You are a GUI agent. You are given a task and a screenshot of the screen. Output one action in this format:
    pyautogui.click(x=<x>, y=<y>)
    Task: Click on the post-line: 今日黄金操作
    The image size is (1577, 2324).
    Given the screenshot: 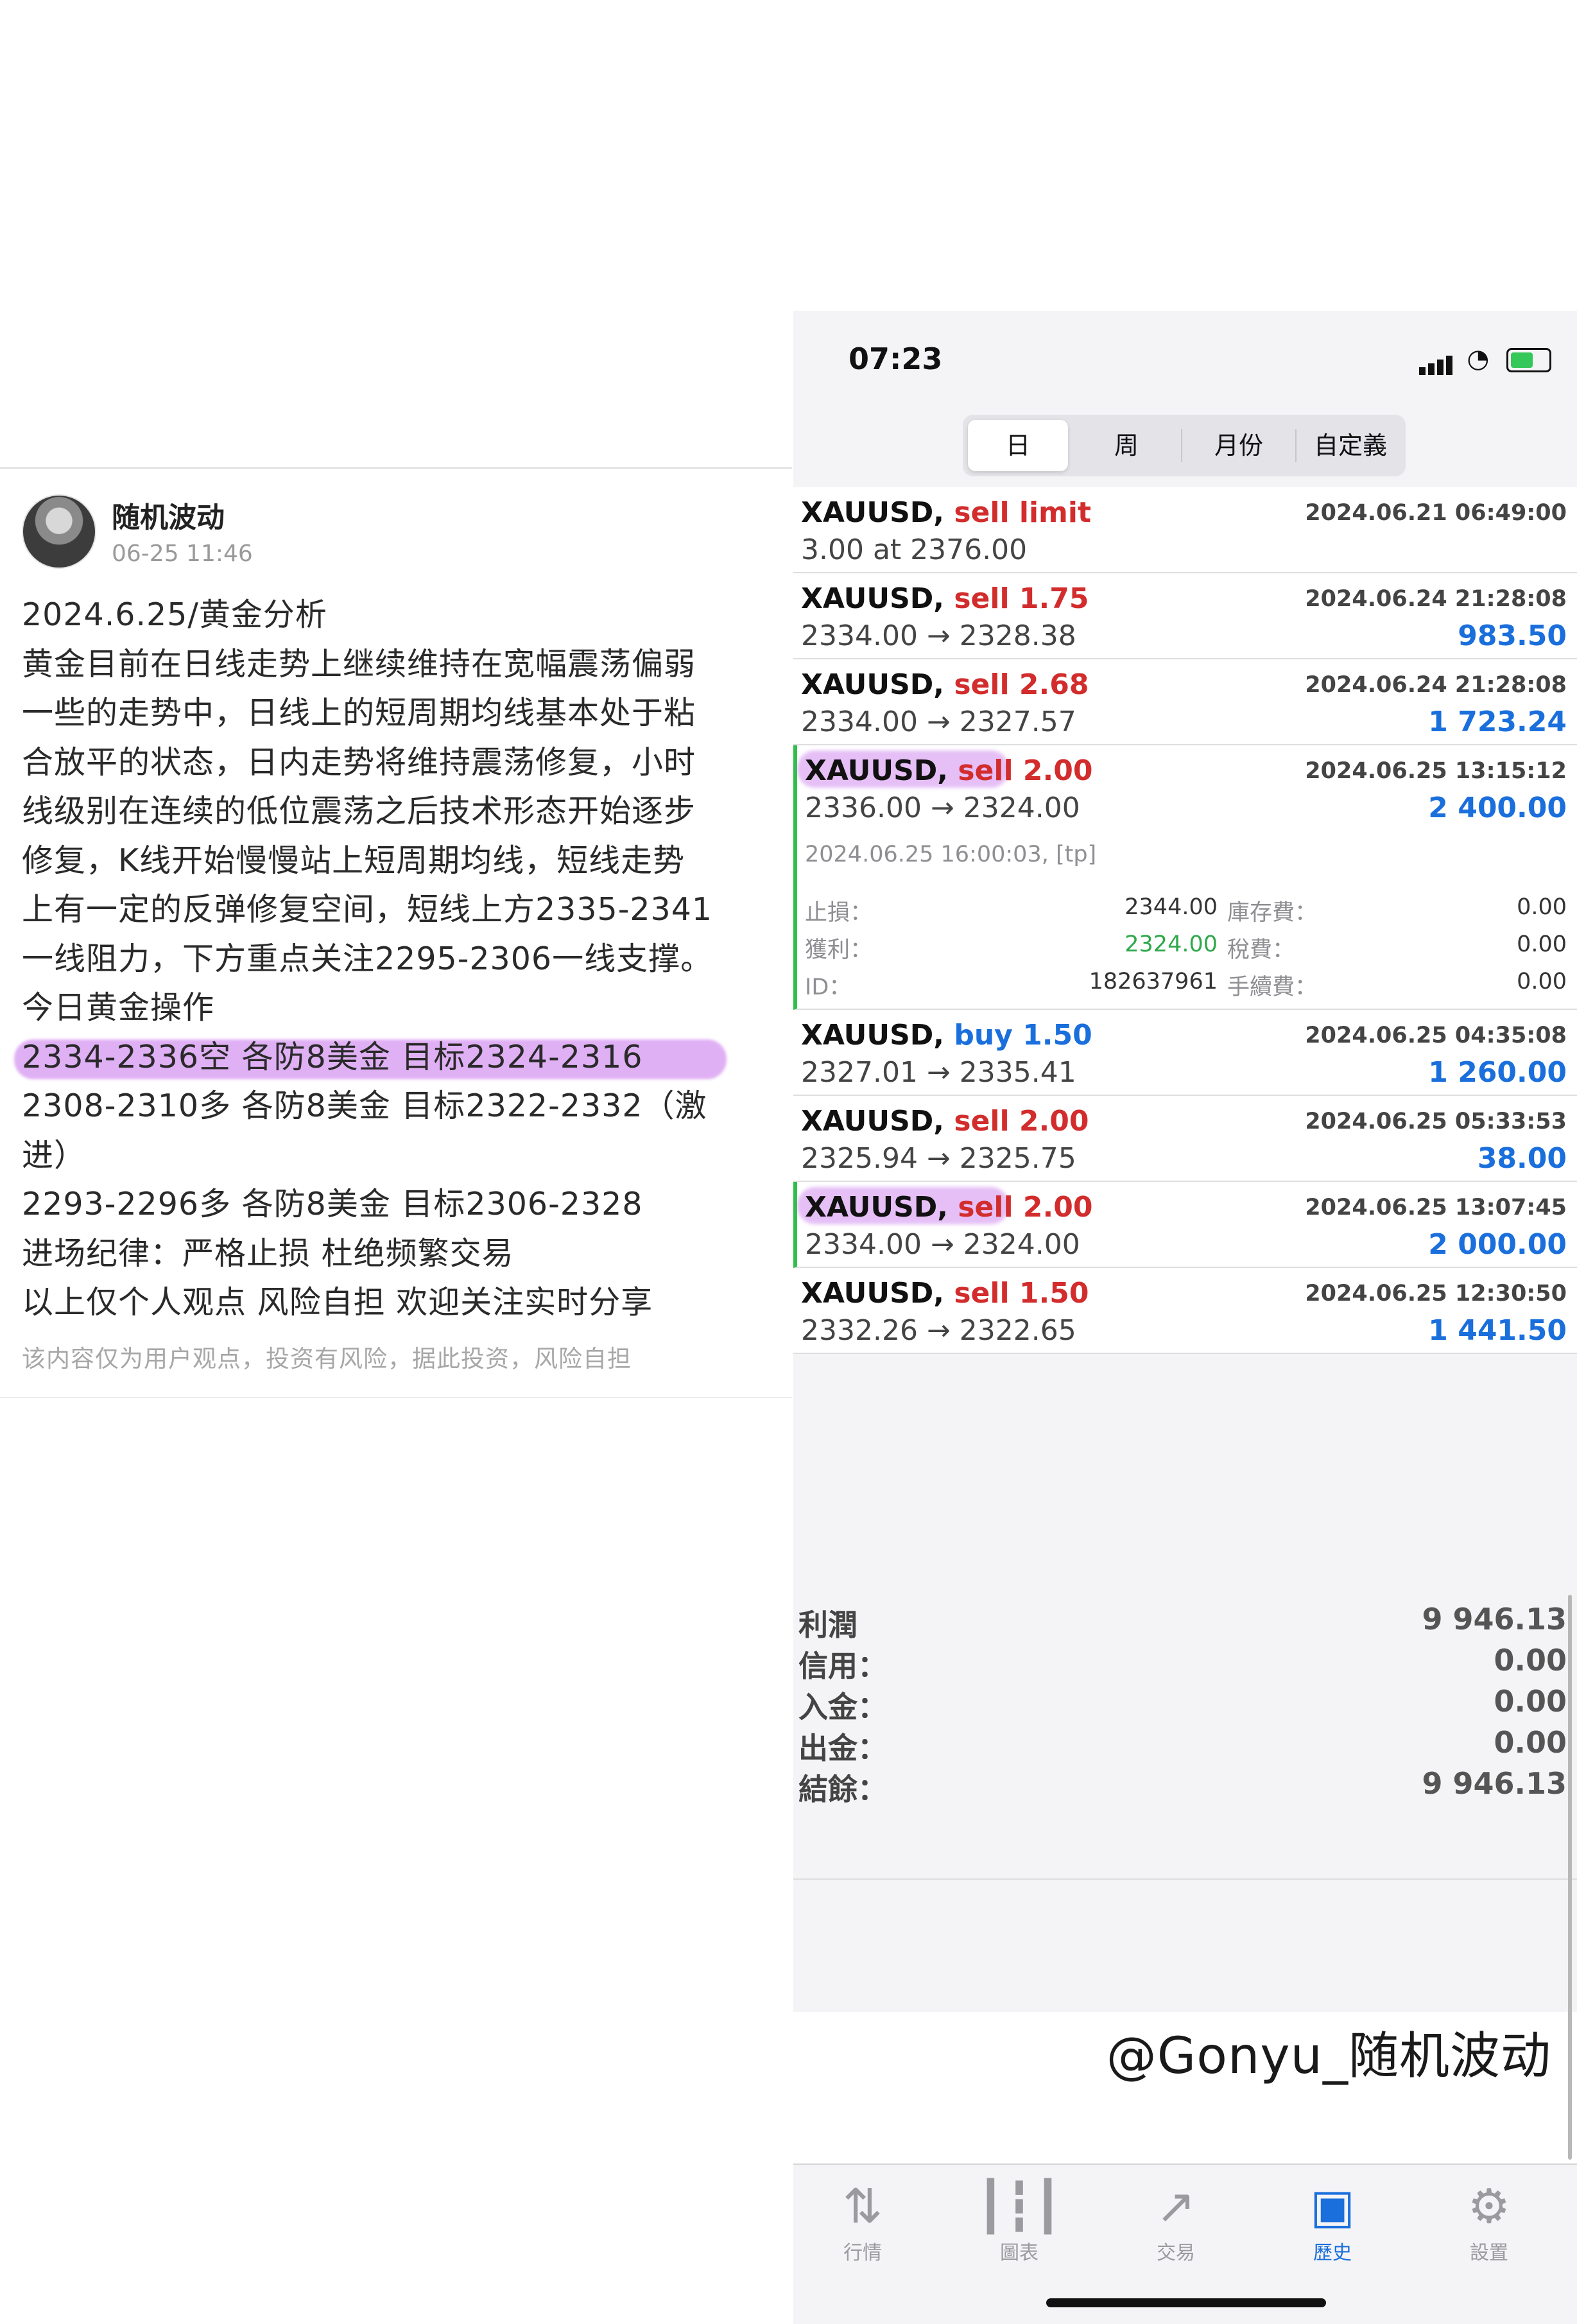 What is the action you would take?
    pyautogui.click(x=118, y=1008)
    